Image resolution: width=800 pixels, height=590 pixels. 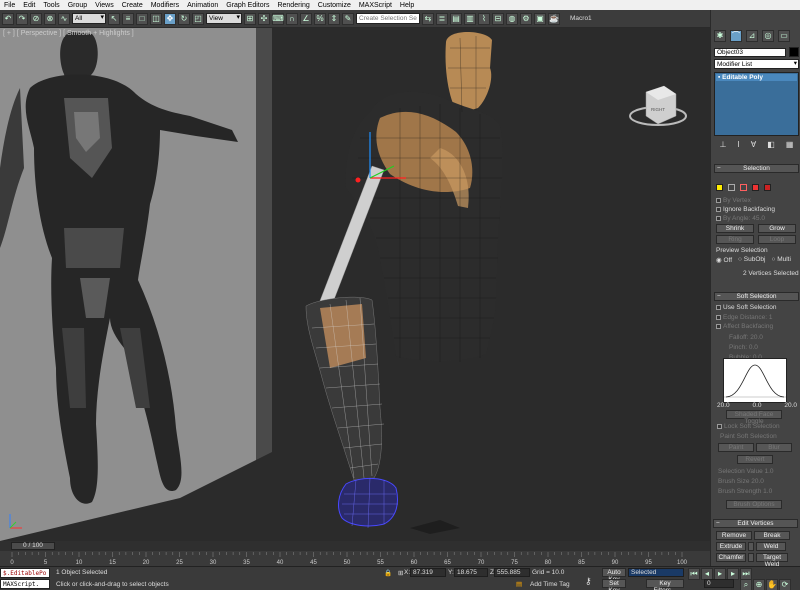 I want to click on menu-views: Views, so click(x=104, y=5).